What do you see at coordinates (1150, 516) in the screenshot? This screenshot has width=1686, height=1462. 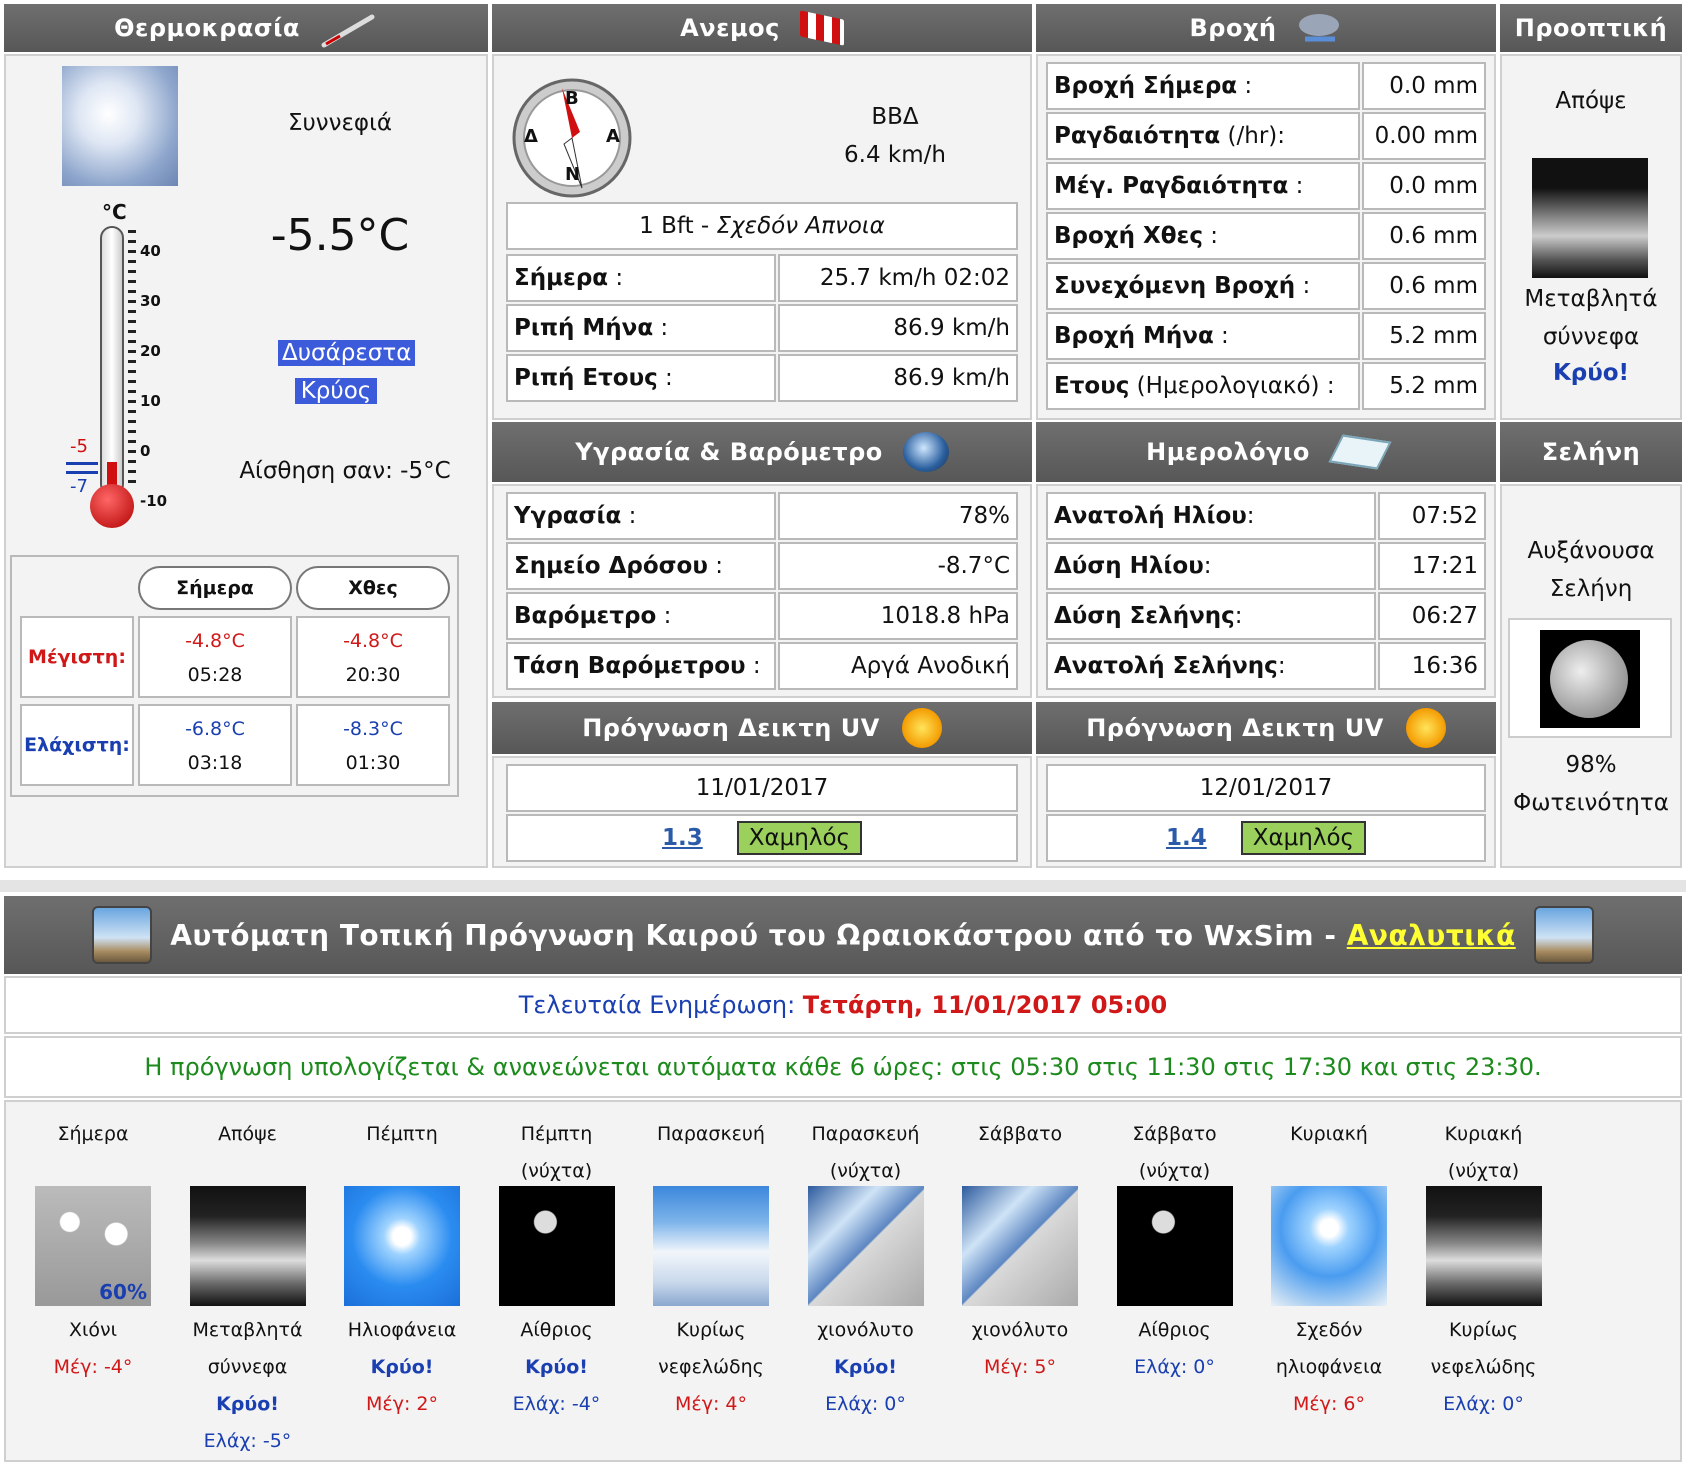 I see `almanac-label: Ανατολή Ηλίου` at bounding box center [1150, 516].